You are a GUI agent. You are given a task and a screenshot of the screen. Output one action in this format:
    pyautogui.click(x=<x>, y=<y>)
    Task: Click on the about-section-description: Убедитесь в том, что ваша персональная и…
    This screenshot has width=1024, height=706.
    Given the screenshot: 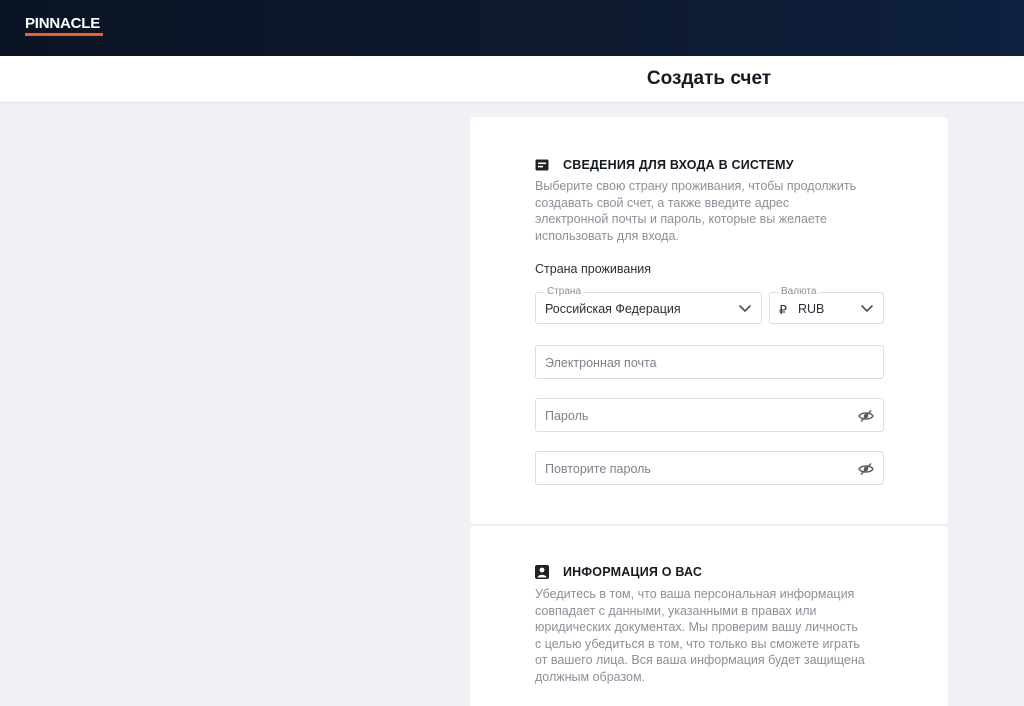 What is the action you would take?
    pyautogui.click(x=715, y=635)
    